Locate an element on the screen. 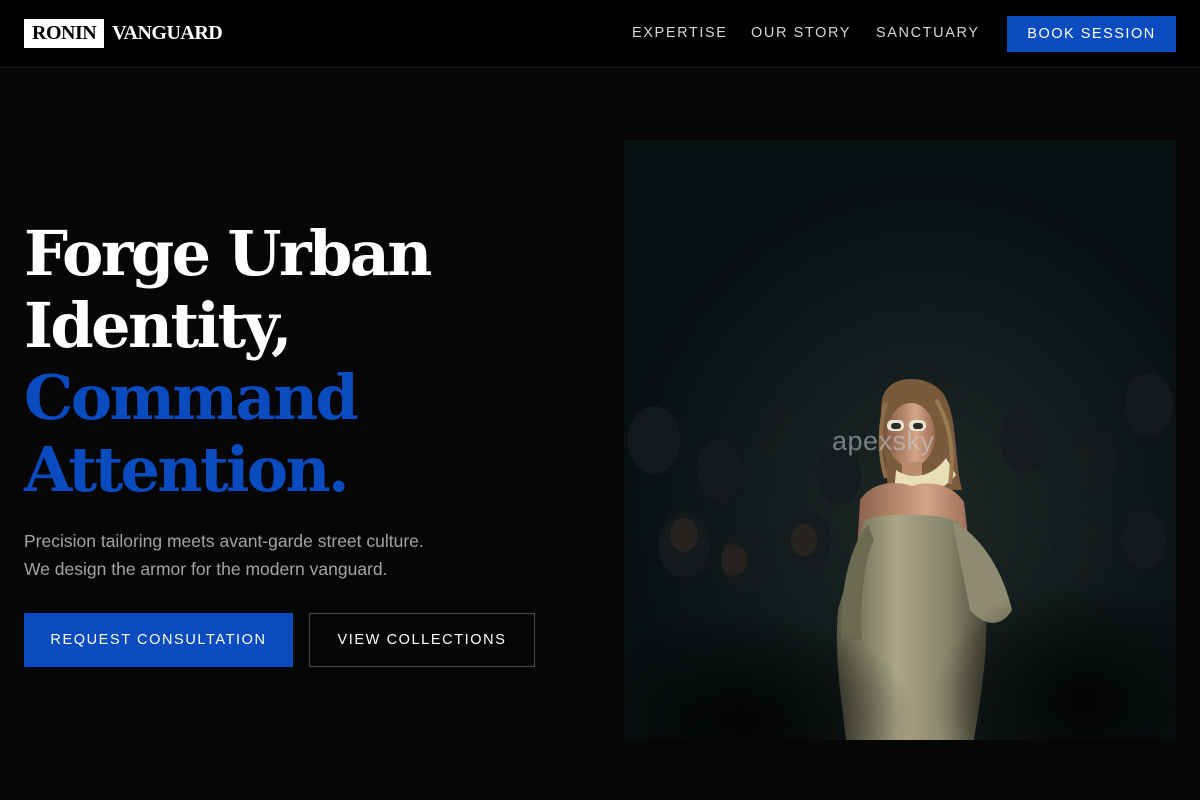 This screenshot has width=1200, height=800. view-collections-button: VIEW COLLECTIONS is located at coordinates (422, 640).